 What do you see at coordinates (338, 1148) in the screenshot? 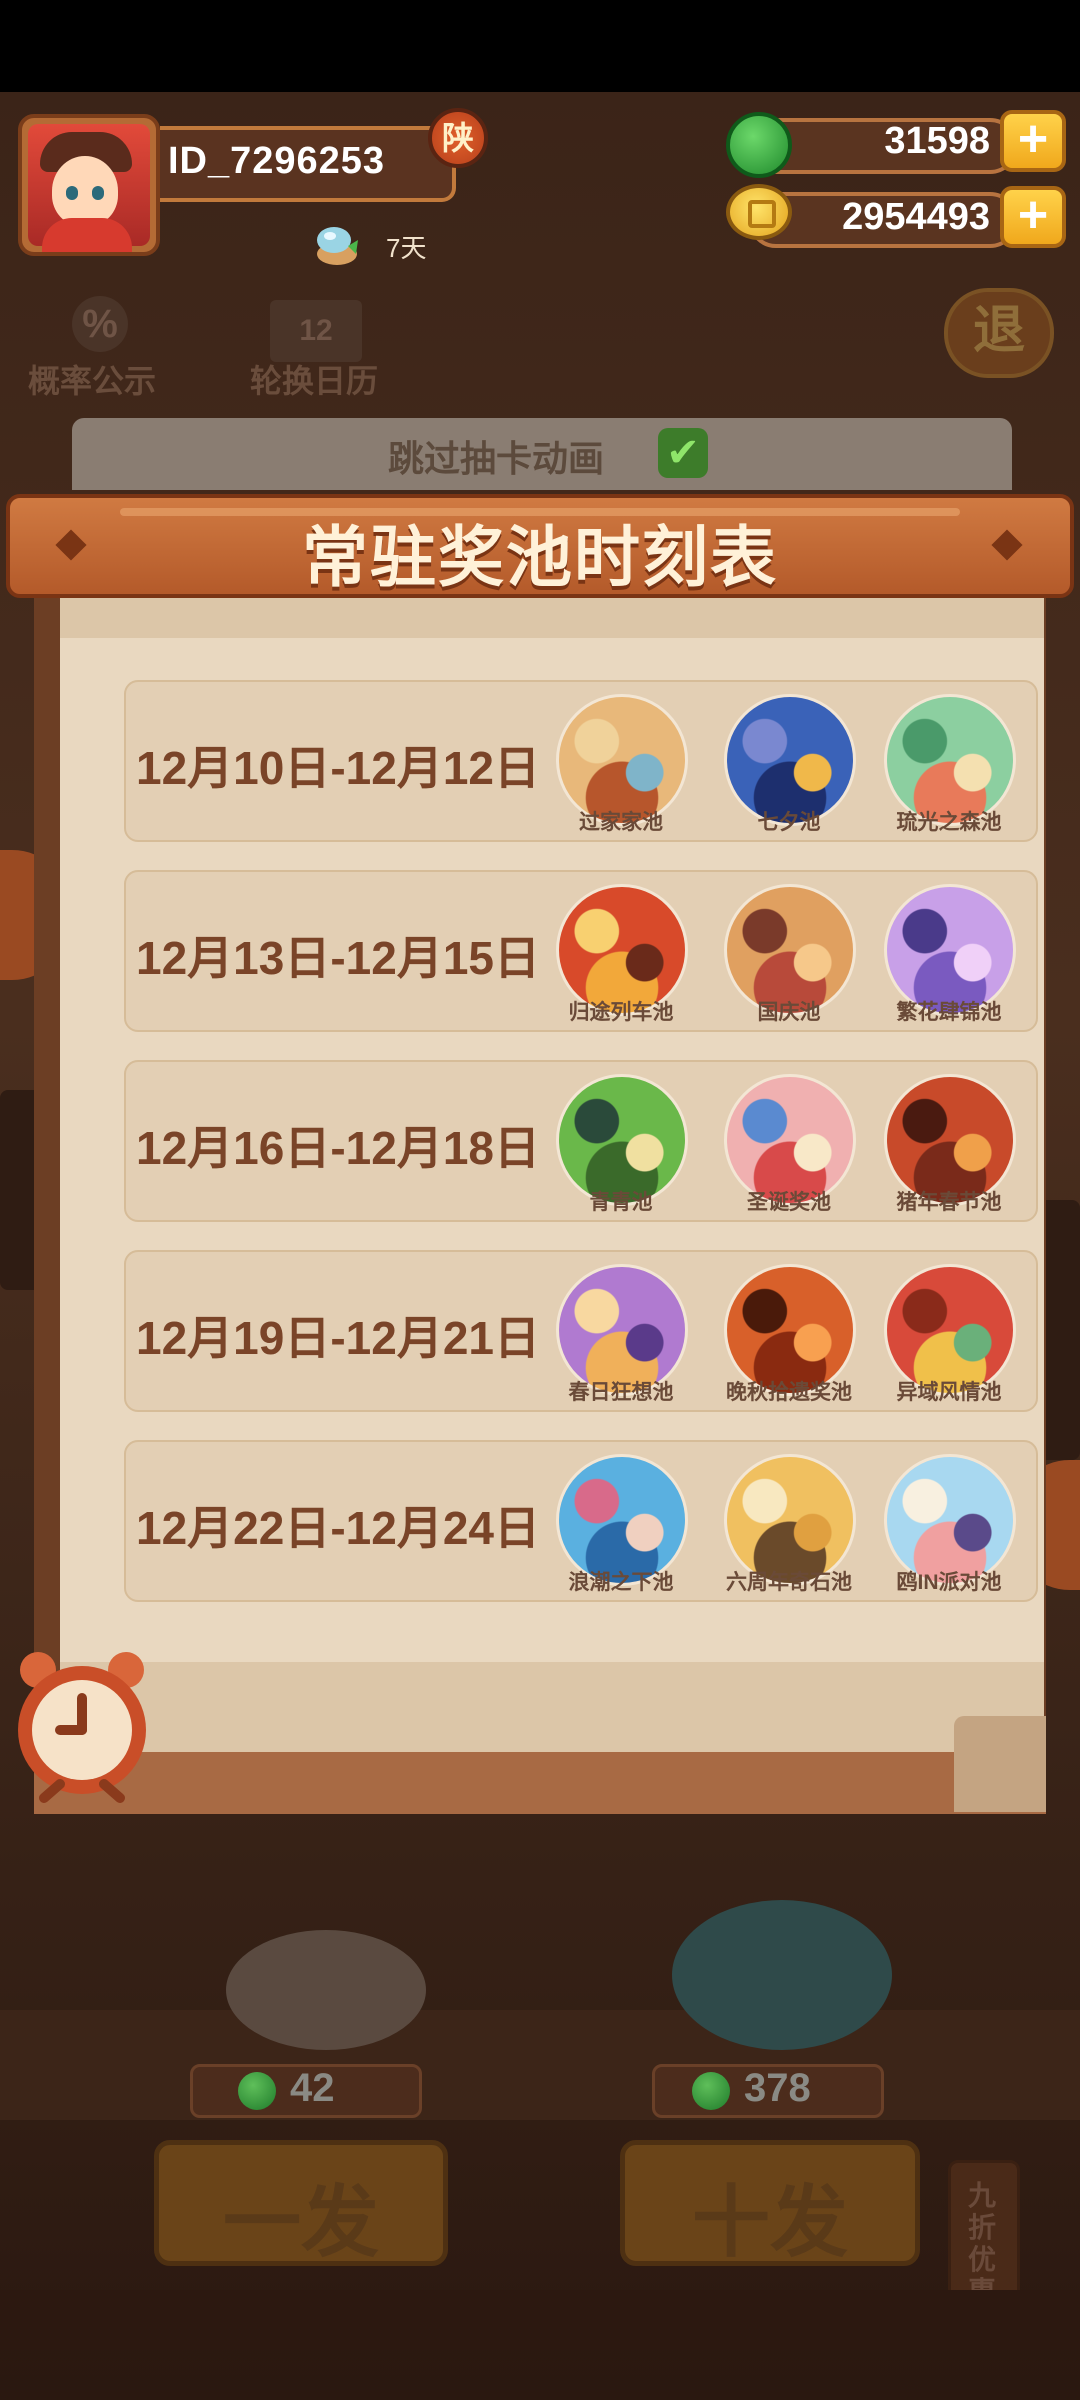
I see `schedule-date: 12月16日-12月18日` at bounding box center [338, 1148].